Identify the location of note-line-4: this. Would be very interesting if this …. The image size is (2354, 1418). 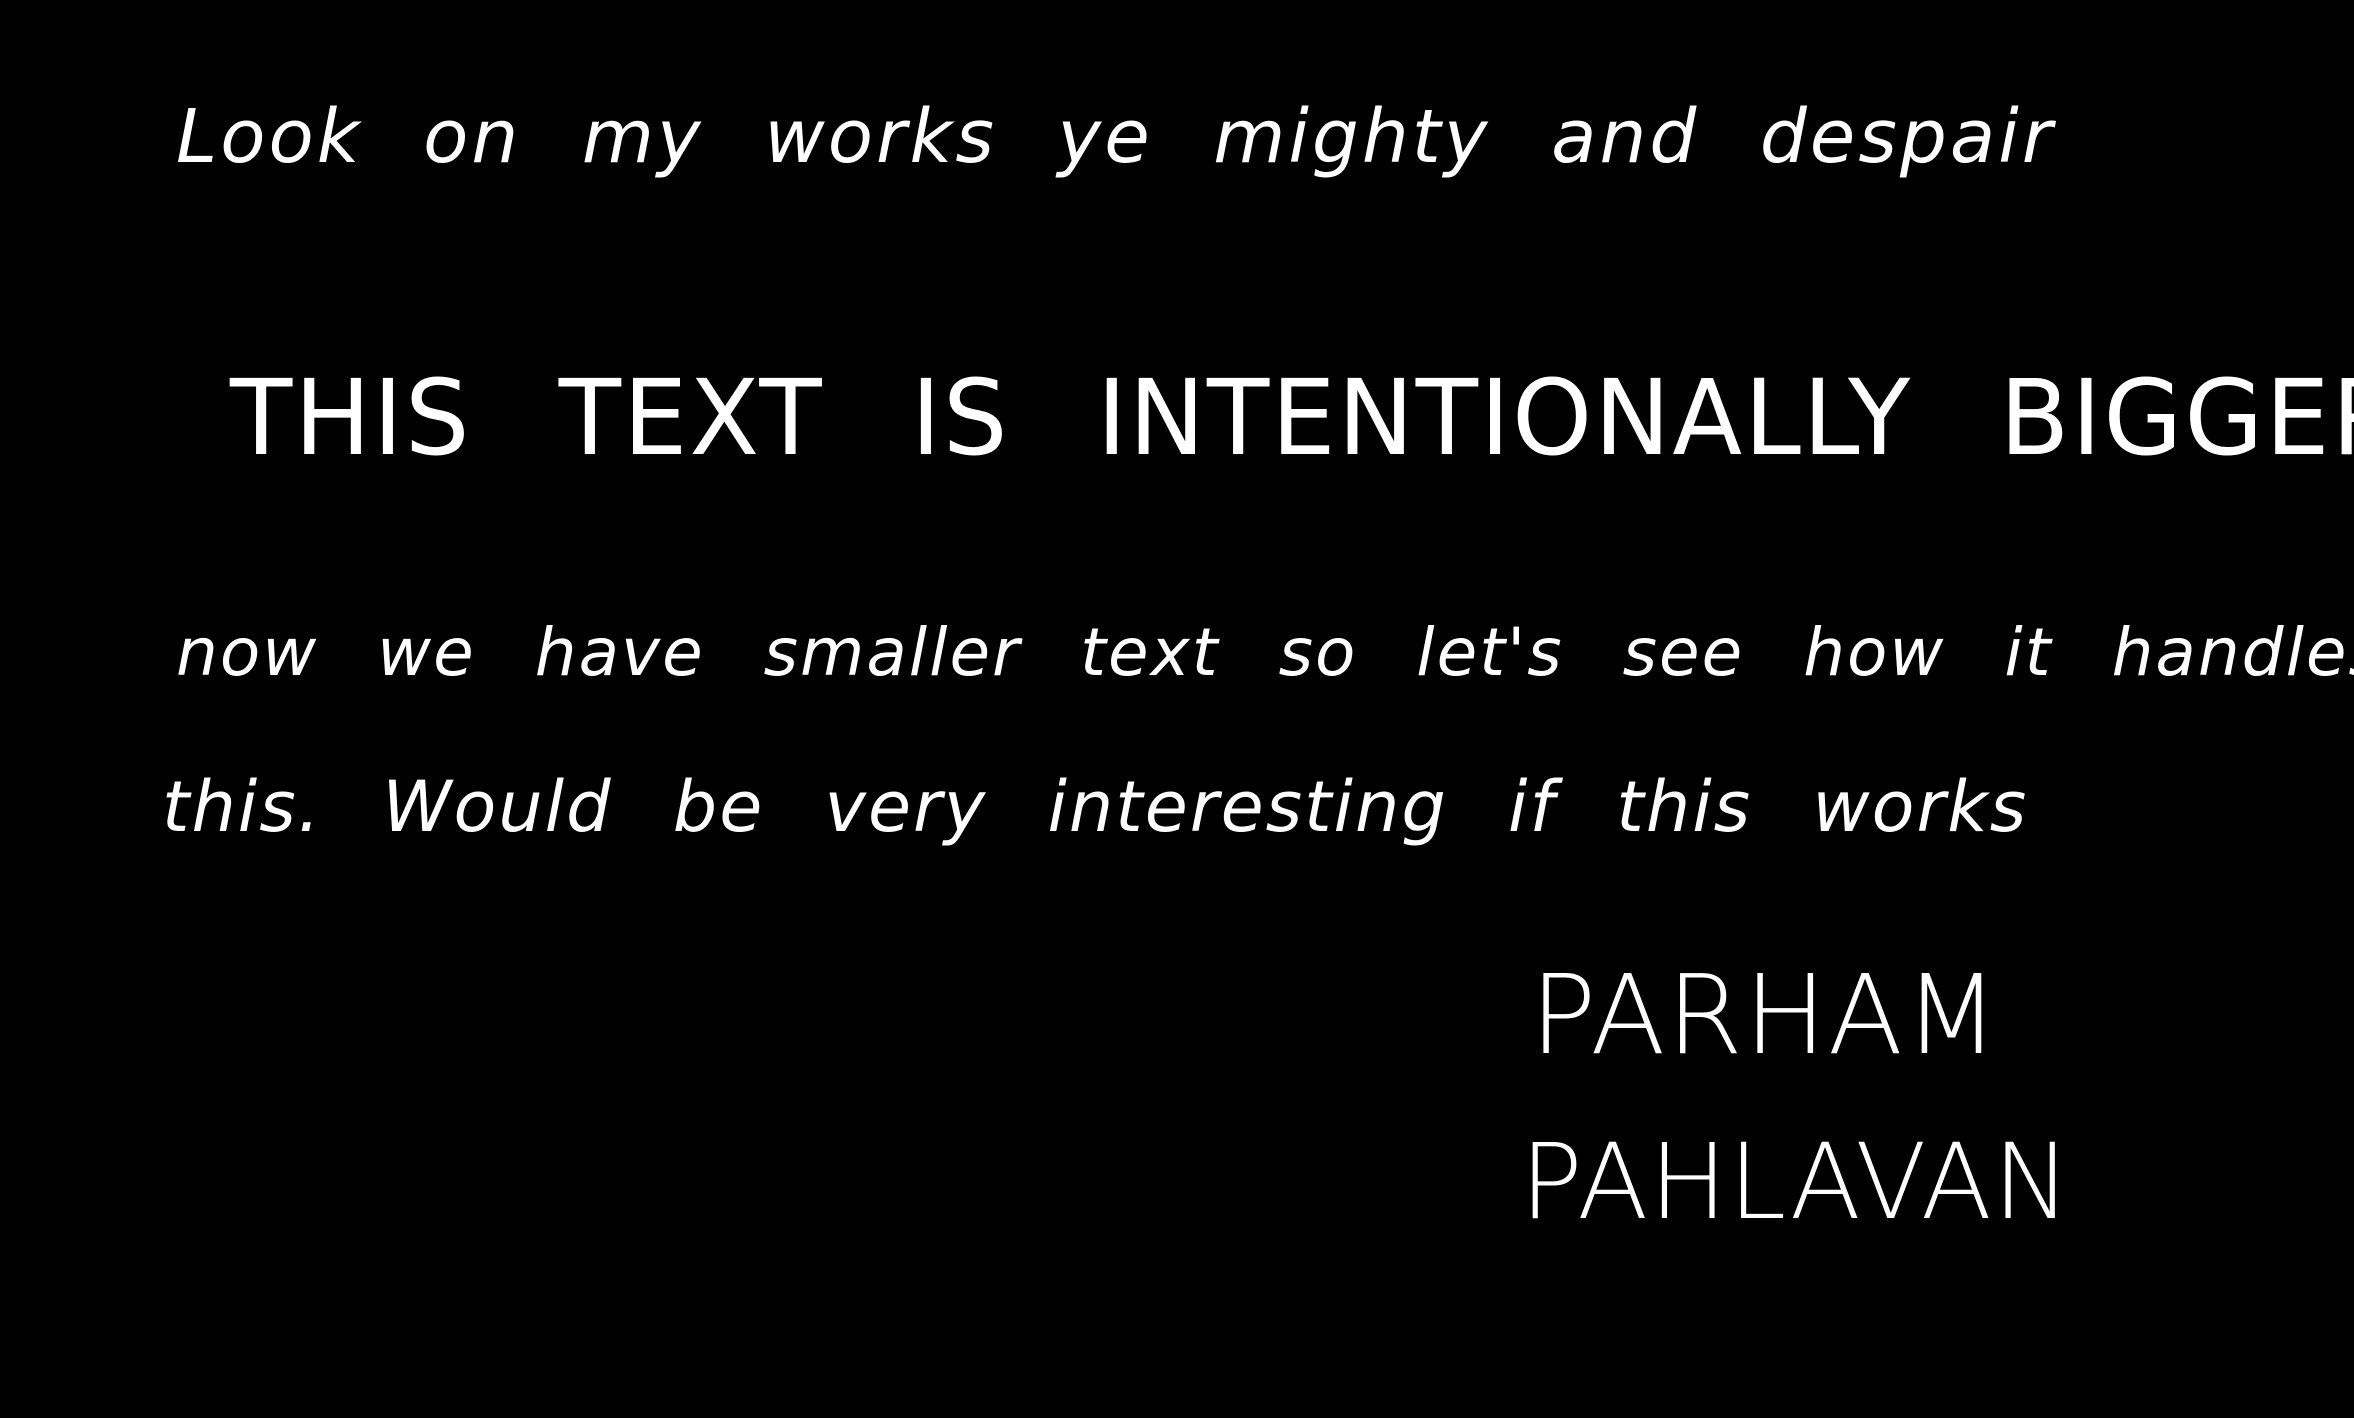
(1095, 807).